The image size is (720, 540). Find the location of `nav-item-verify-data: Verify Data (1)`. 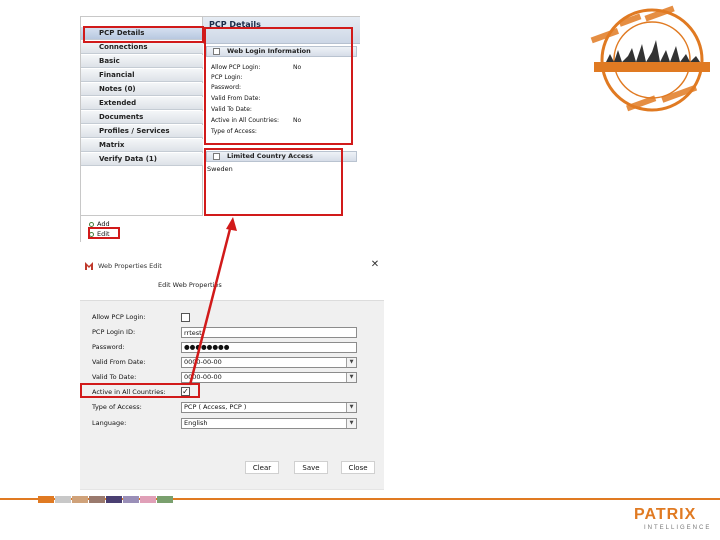

nav-item-verify-data: Verify Data (1) is located at coordinates (142, 159).